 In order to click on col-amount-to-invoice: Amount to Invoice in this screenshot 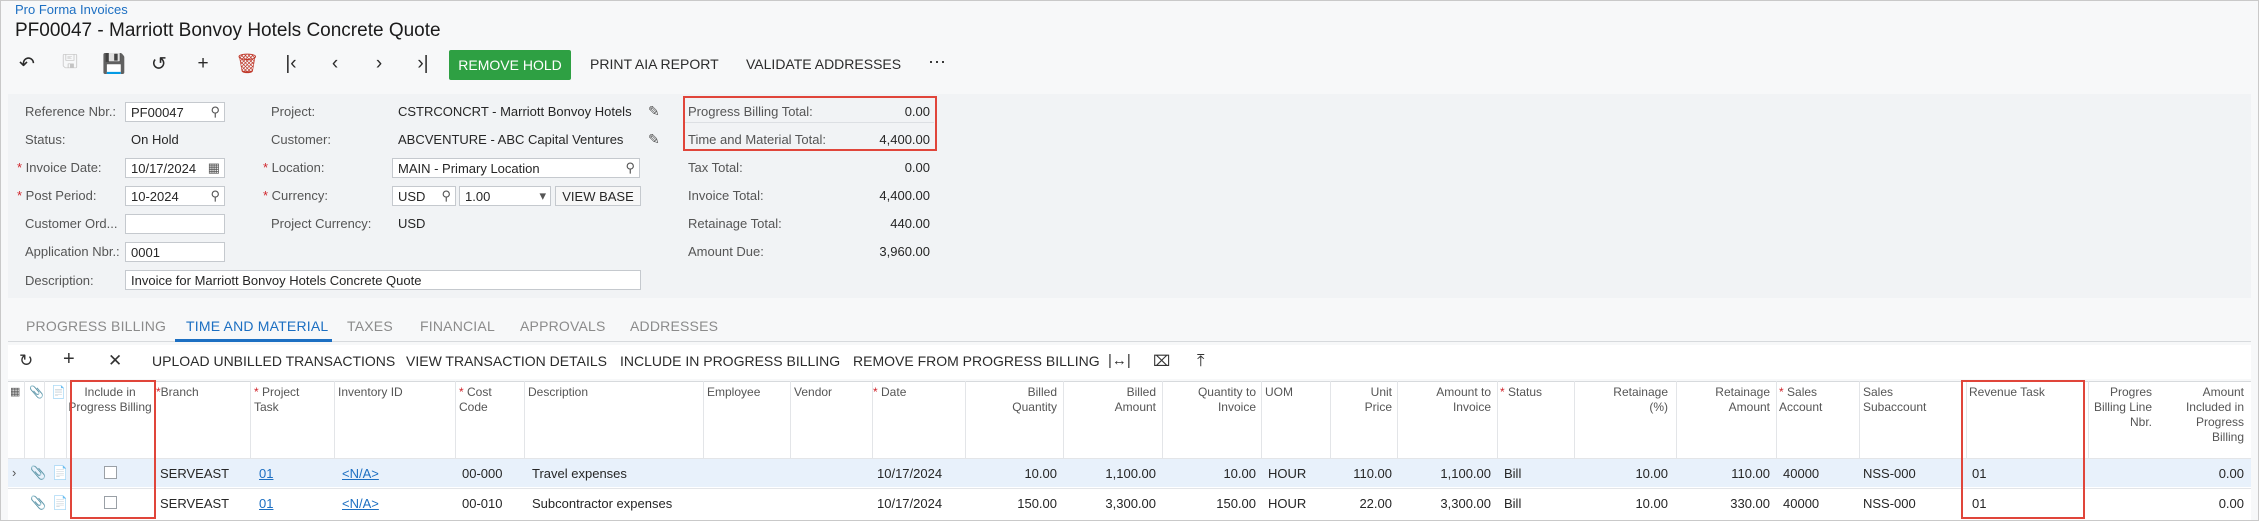, I will do `click(1454, 400)`.